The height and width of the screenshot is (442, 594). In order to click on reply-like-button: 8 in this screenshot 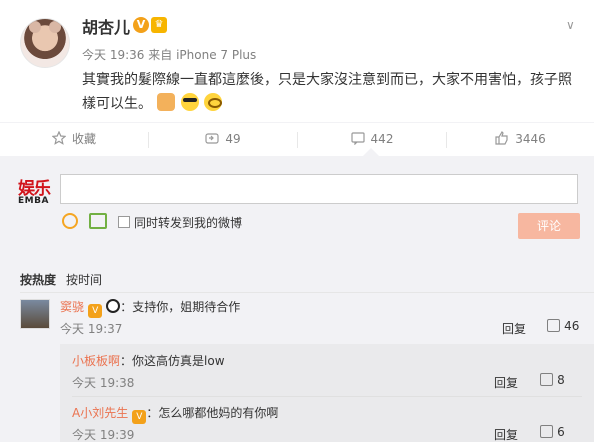, I will do `click(552, 380)`.